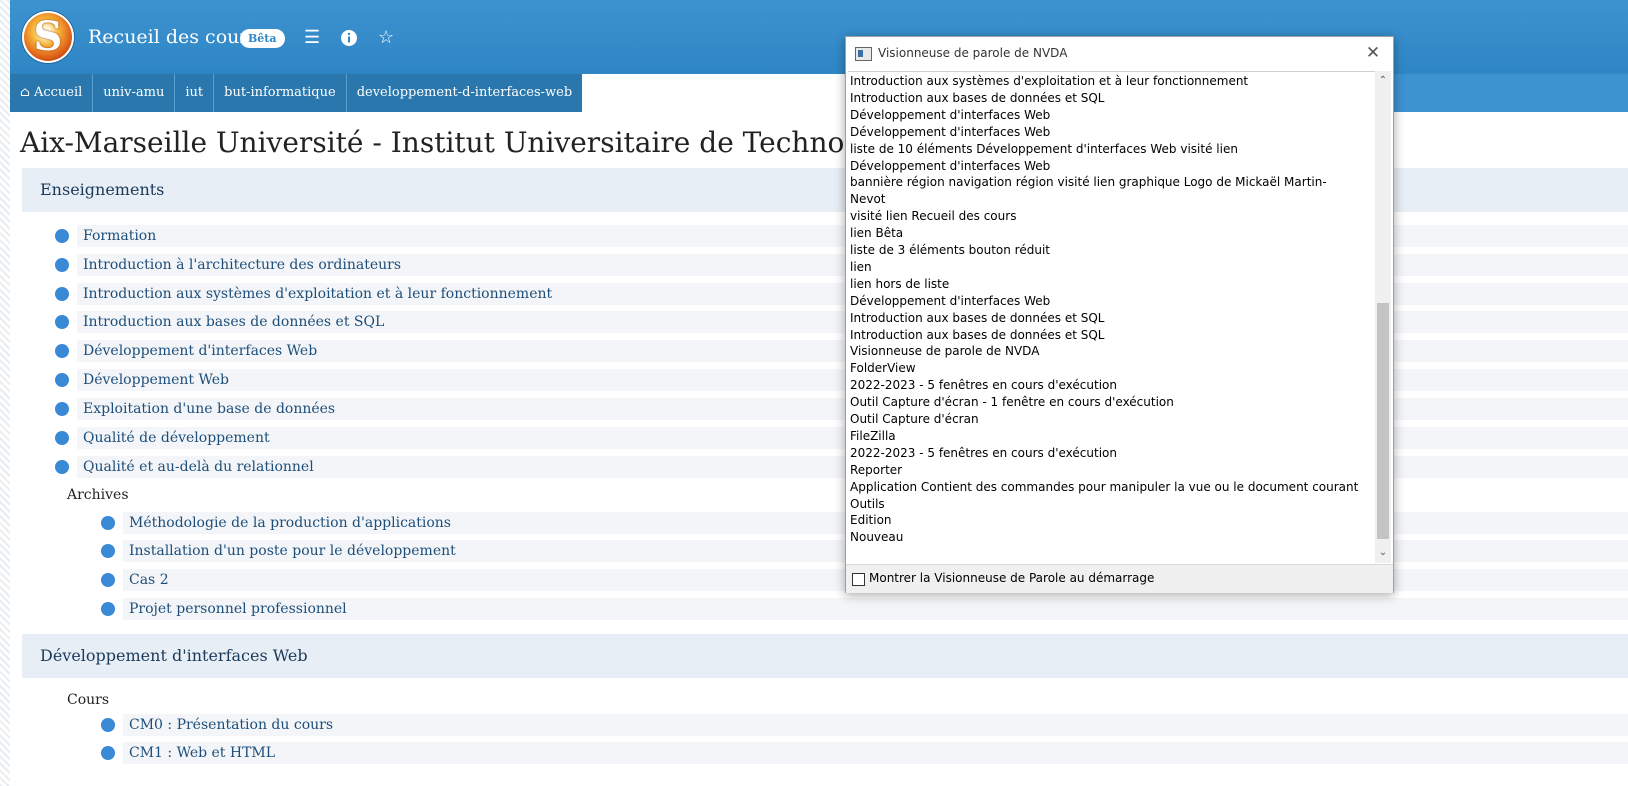  What do you see at coordinates (58, 92) in the screenshot?
I see `breadcrumb-home-label: Accueil` at bounding box center [58, 92].